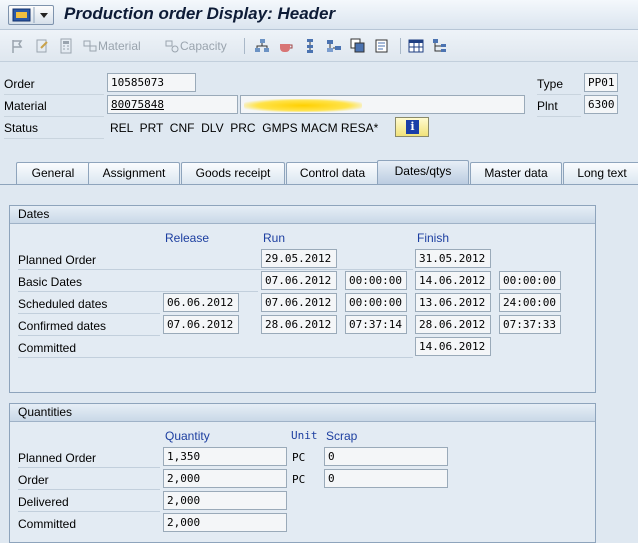 The image size is (638, 543). Describe the element at coordinates (274, 238) in the screenshot. I see `run-column-header: Run` at that location.